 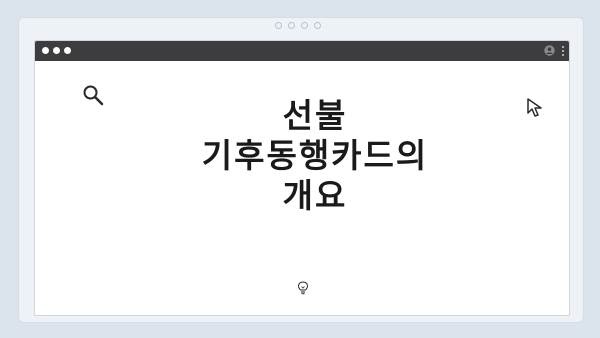 What do you see at coordinates (563, 51) in the screenshot?
I see `kebab-menu-icon` at bounding box center [563, 51].